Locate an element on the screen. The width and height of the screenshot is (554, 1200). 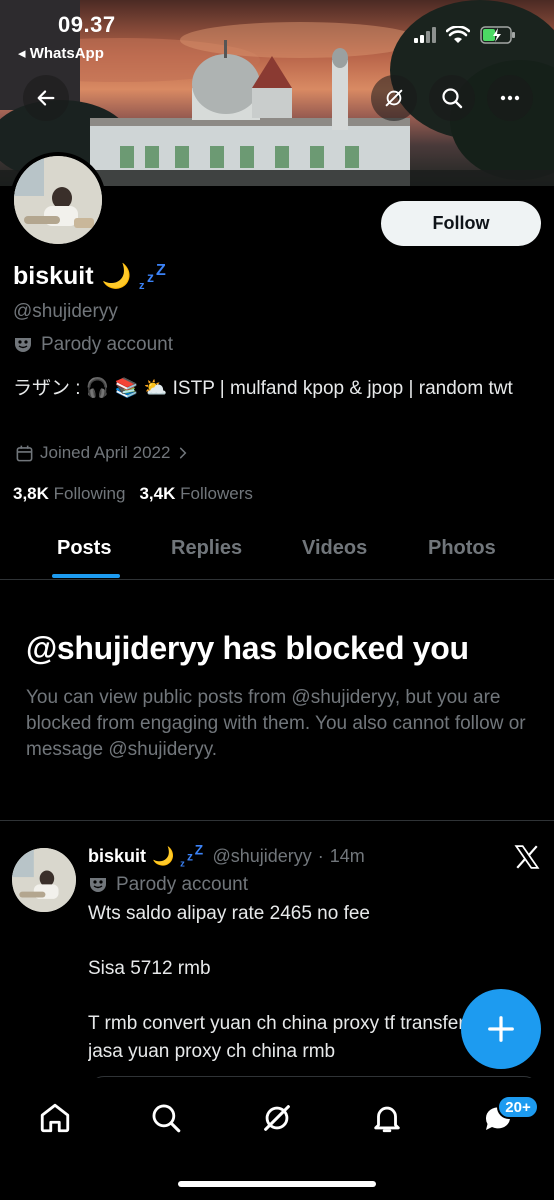
joined-date: Joined April 2022 is located at coordinates (102, 453).